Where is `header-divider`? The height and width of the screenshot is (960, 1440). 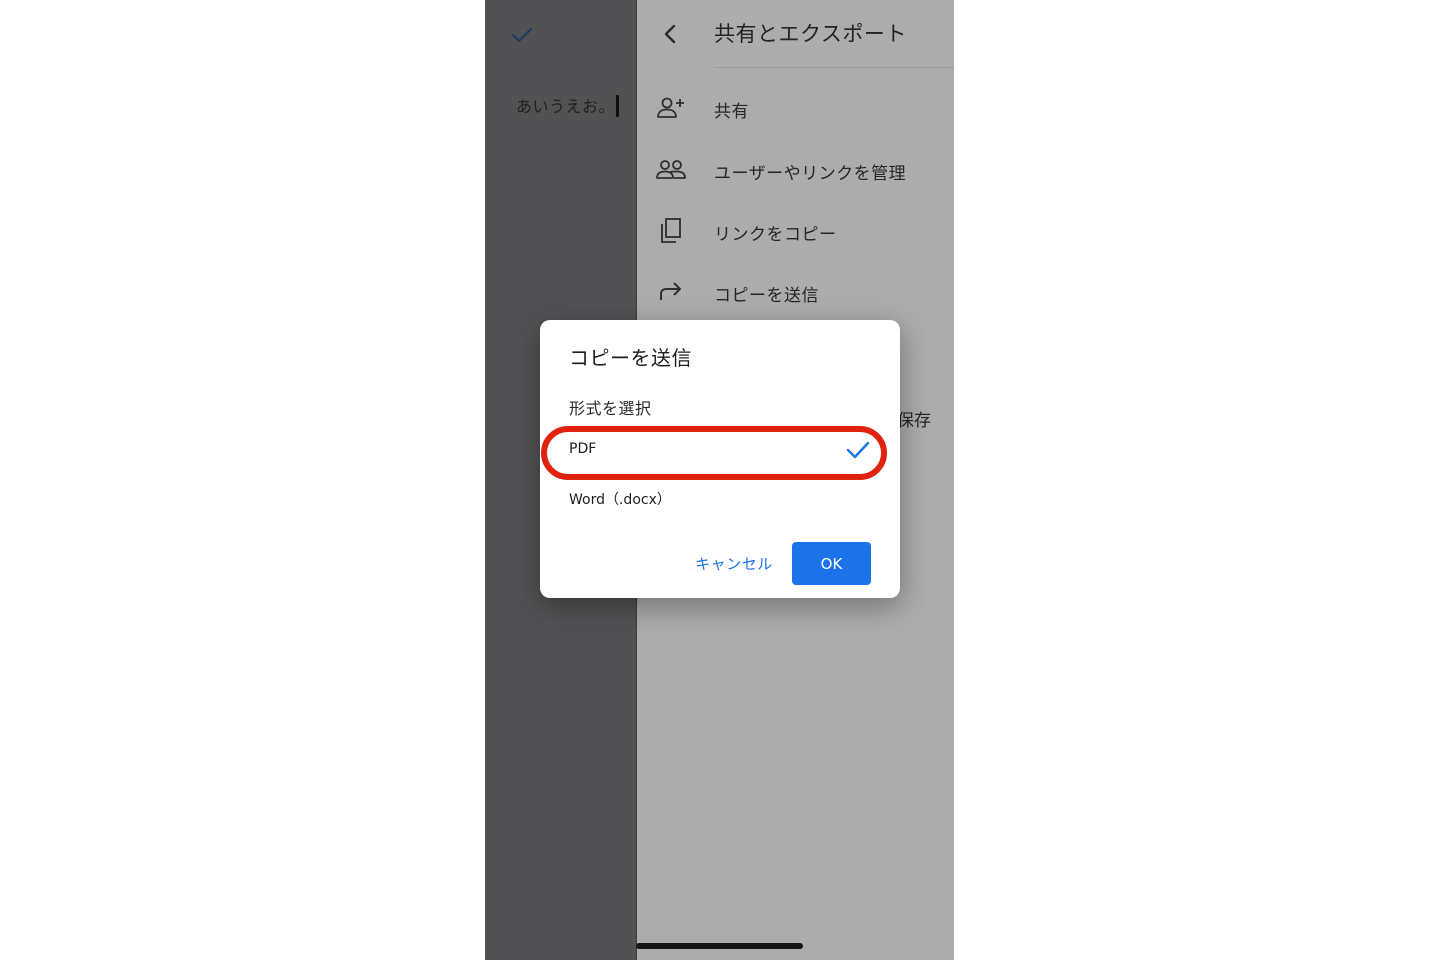
header-divider is located at coordinates (834, 67).